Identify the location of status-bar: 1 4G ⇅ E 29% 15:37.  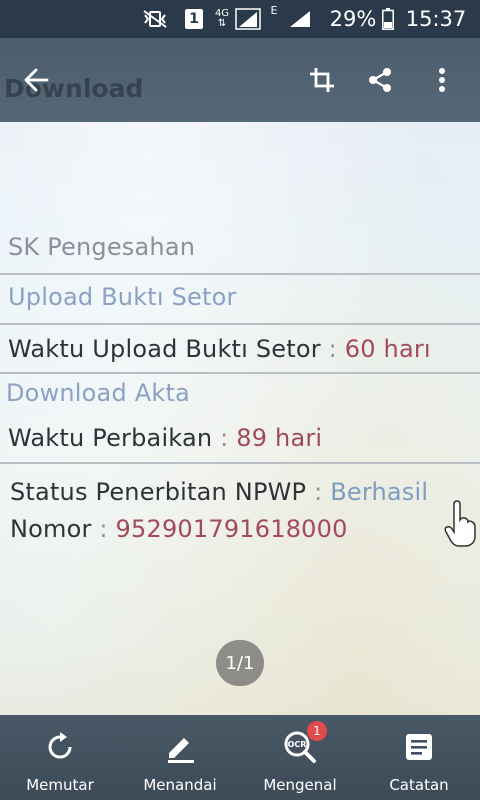
(240, 19).